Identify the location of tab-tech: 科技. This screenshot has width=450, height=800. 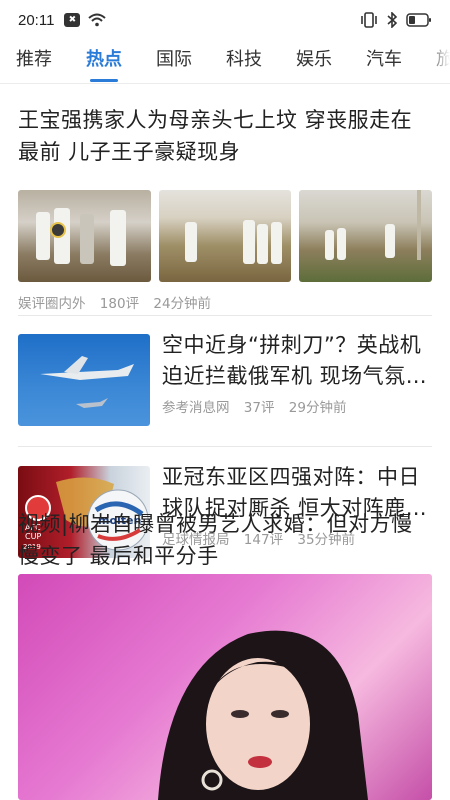
(244, 61).